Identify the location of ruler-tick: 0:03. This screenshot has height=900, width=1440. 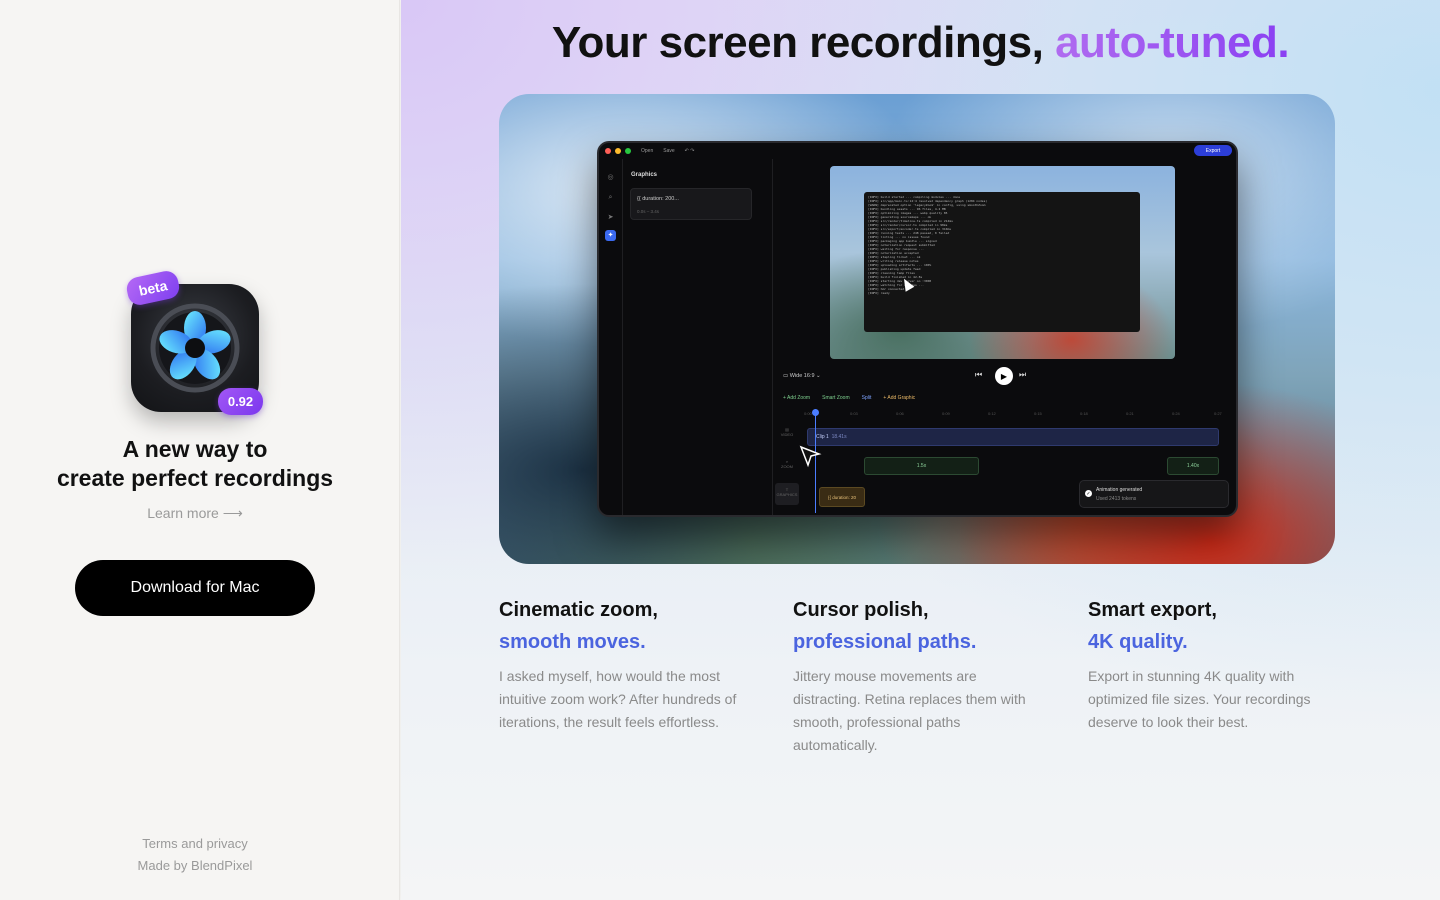
(854, 413).